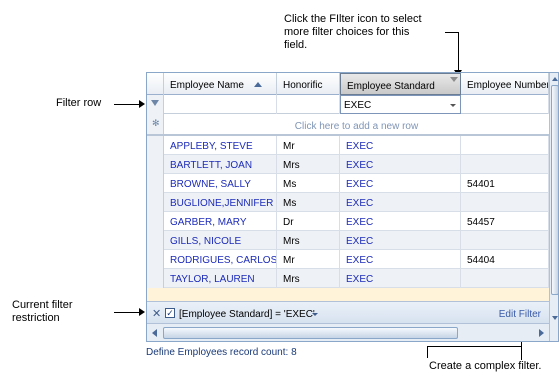 This screenshot has width=559, height=387. I want to click on cell-employee-number: 54404, so click(505, 259).